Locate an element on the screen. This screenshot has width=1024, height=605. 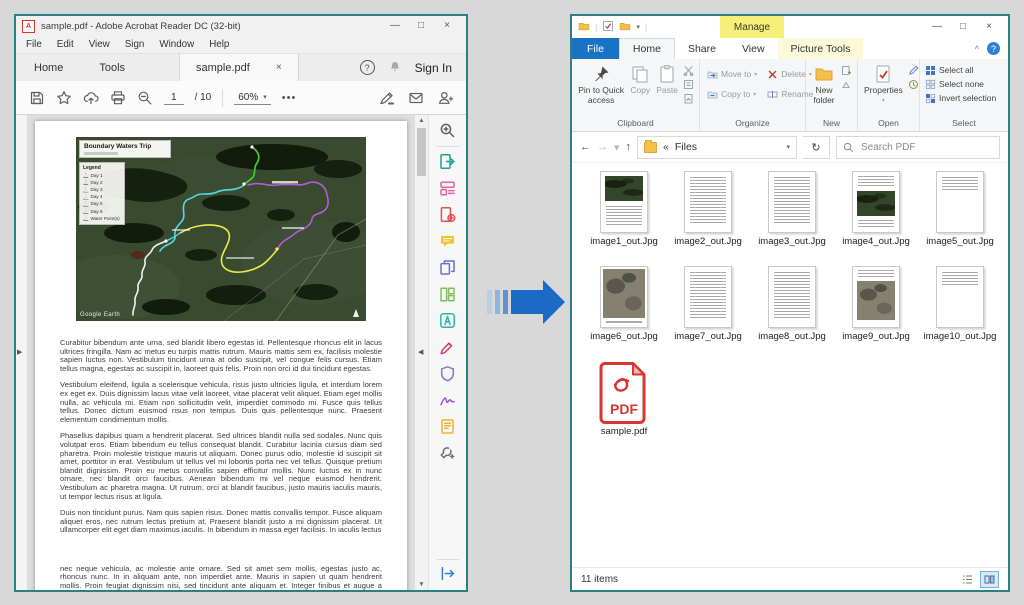
refresh-button: ↻ is located at coordinates (816, 147).